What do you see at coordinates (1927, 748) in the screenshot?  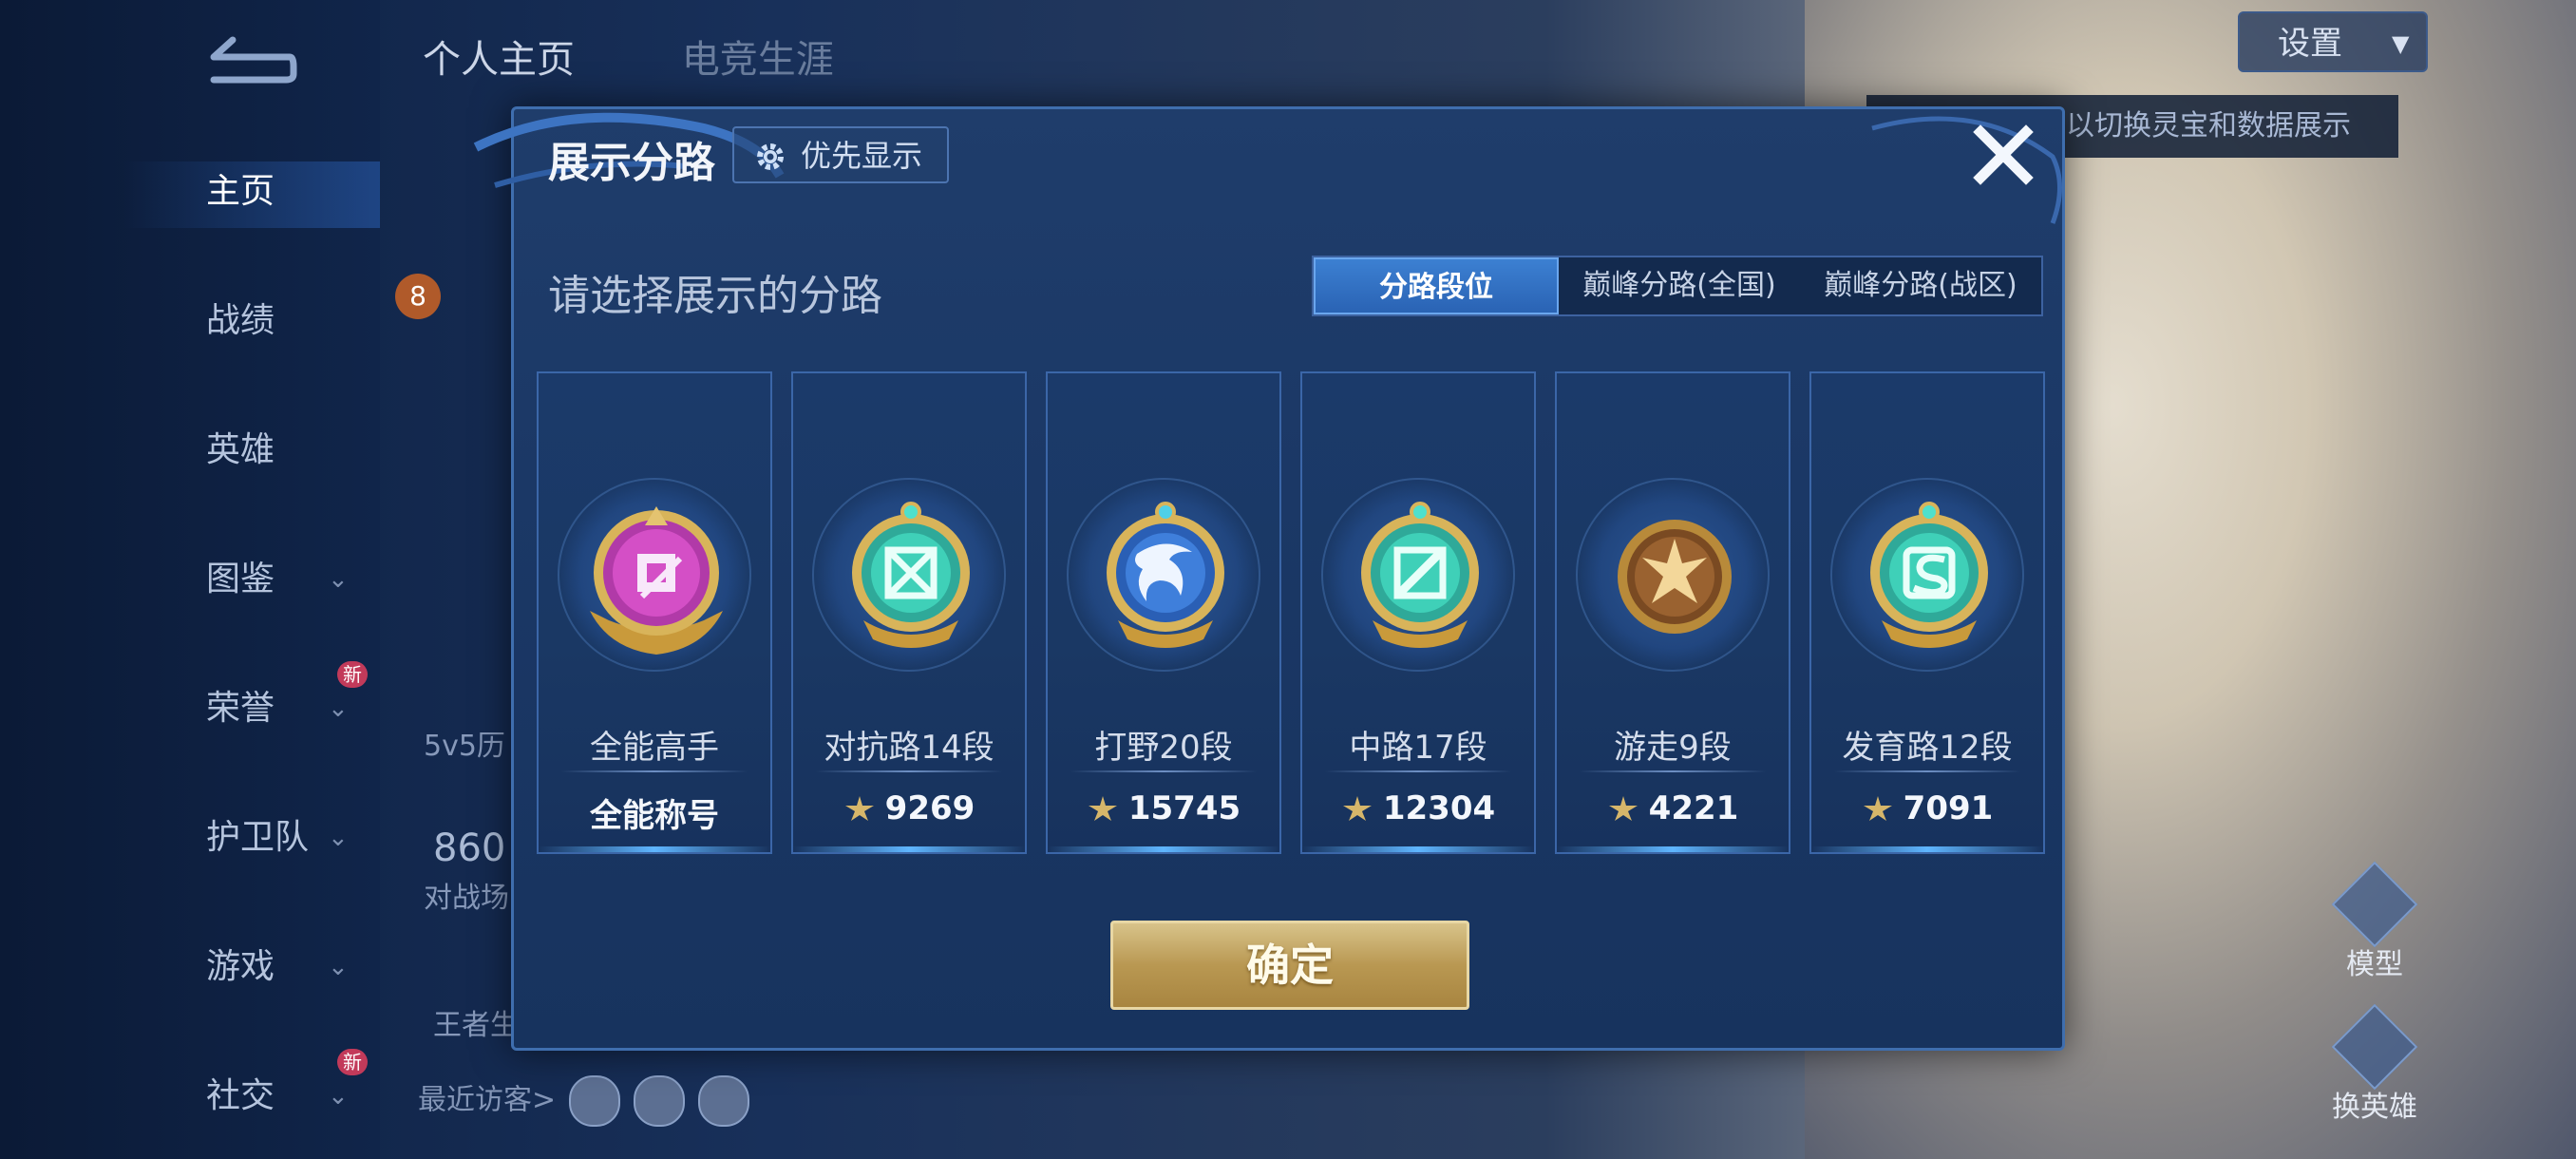 I see `lane-name: 发育路12段` at bounding box center [1927, 748].